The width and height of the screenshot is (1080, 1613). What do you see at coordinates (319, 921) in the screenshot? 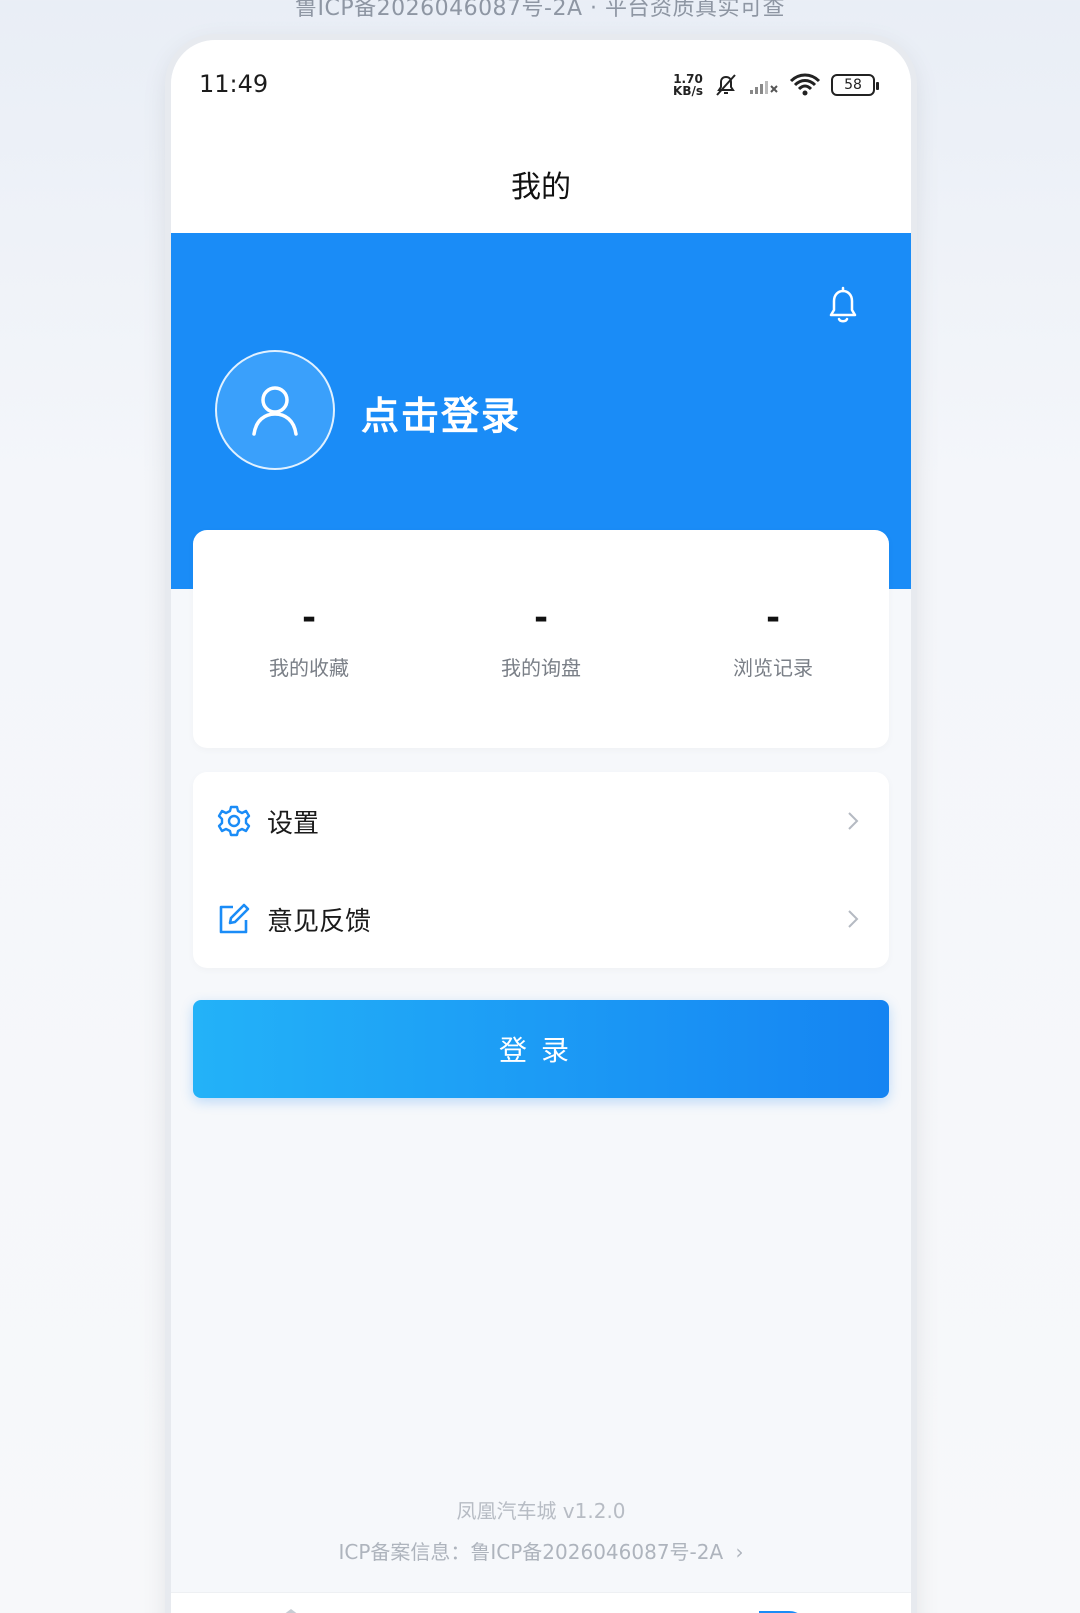
I see `menu-label: 意见反馈` at bounding box center [319, 921].